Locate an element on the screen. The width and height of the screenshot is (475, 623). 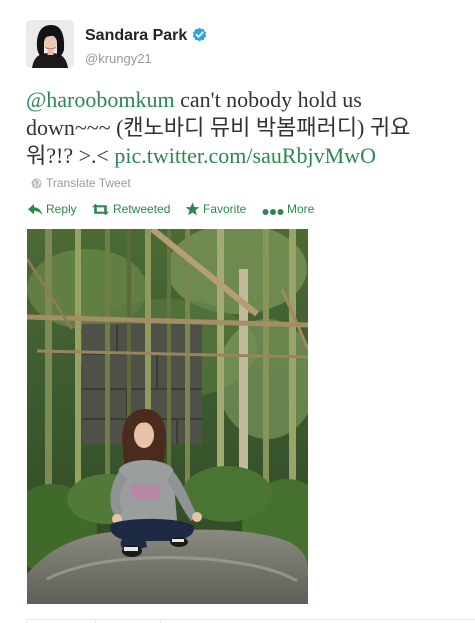
verified-badge-icon is located at coordinates (200, 34).